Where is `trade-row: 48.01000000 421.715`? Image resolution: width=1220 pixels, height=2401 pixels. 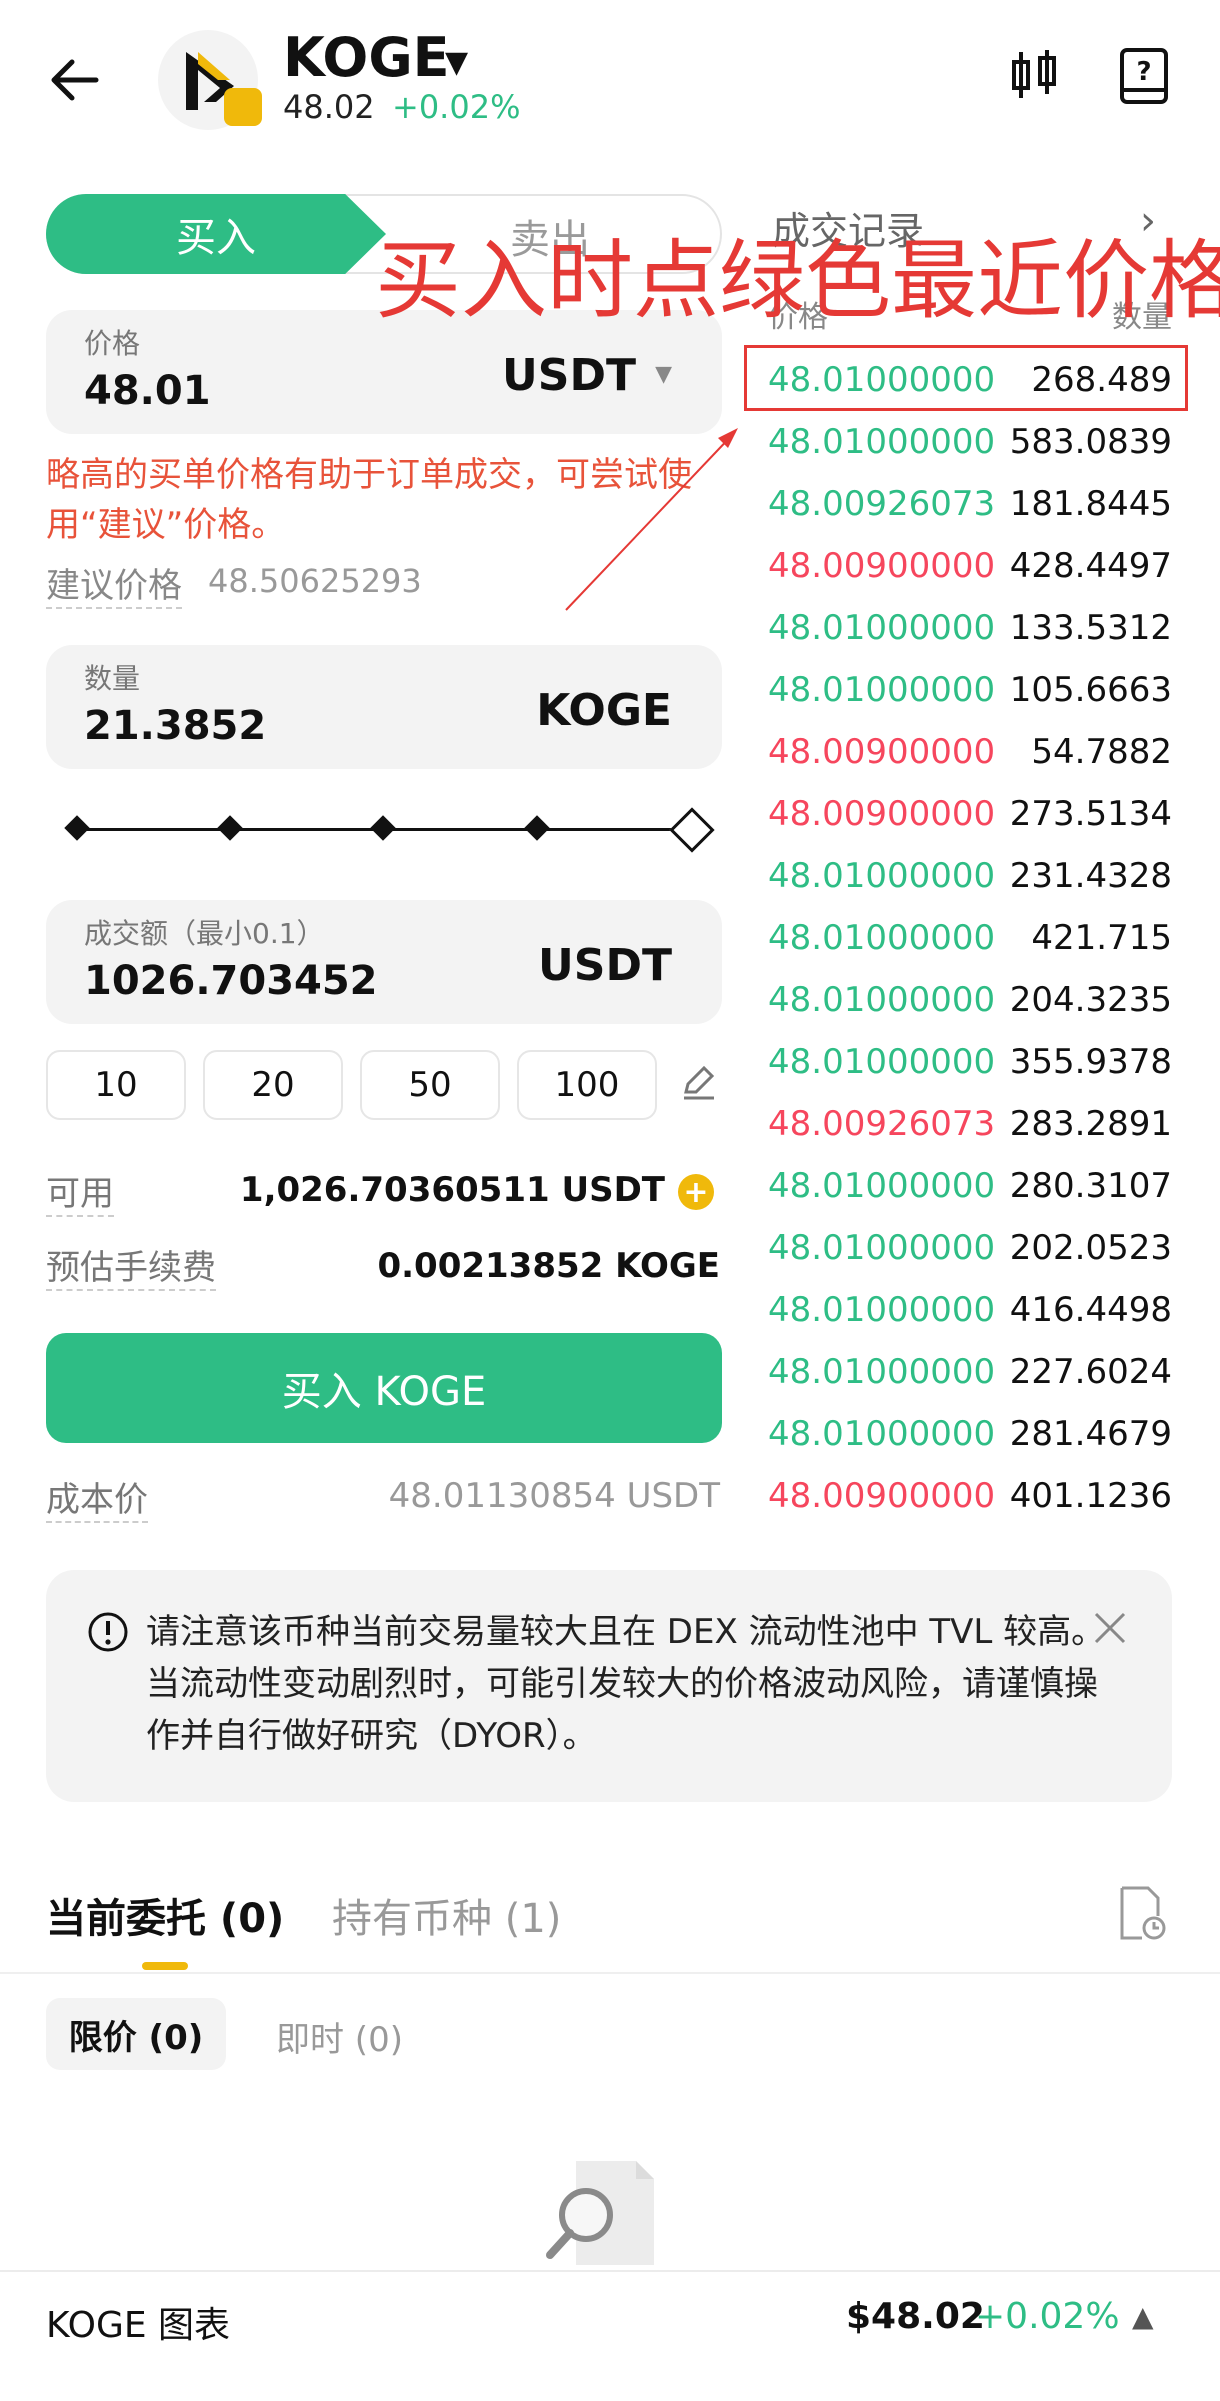
trade-row: 48.01000000 421.715 is located at coordinates (970, 949).